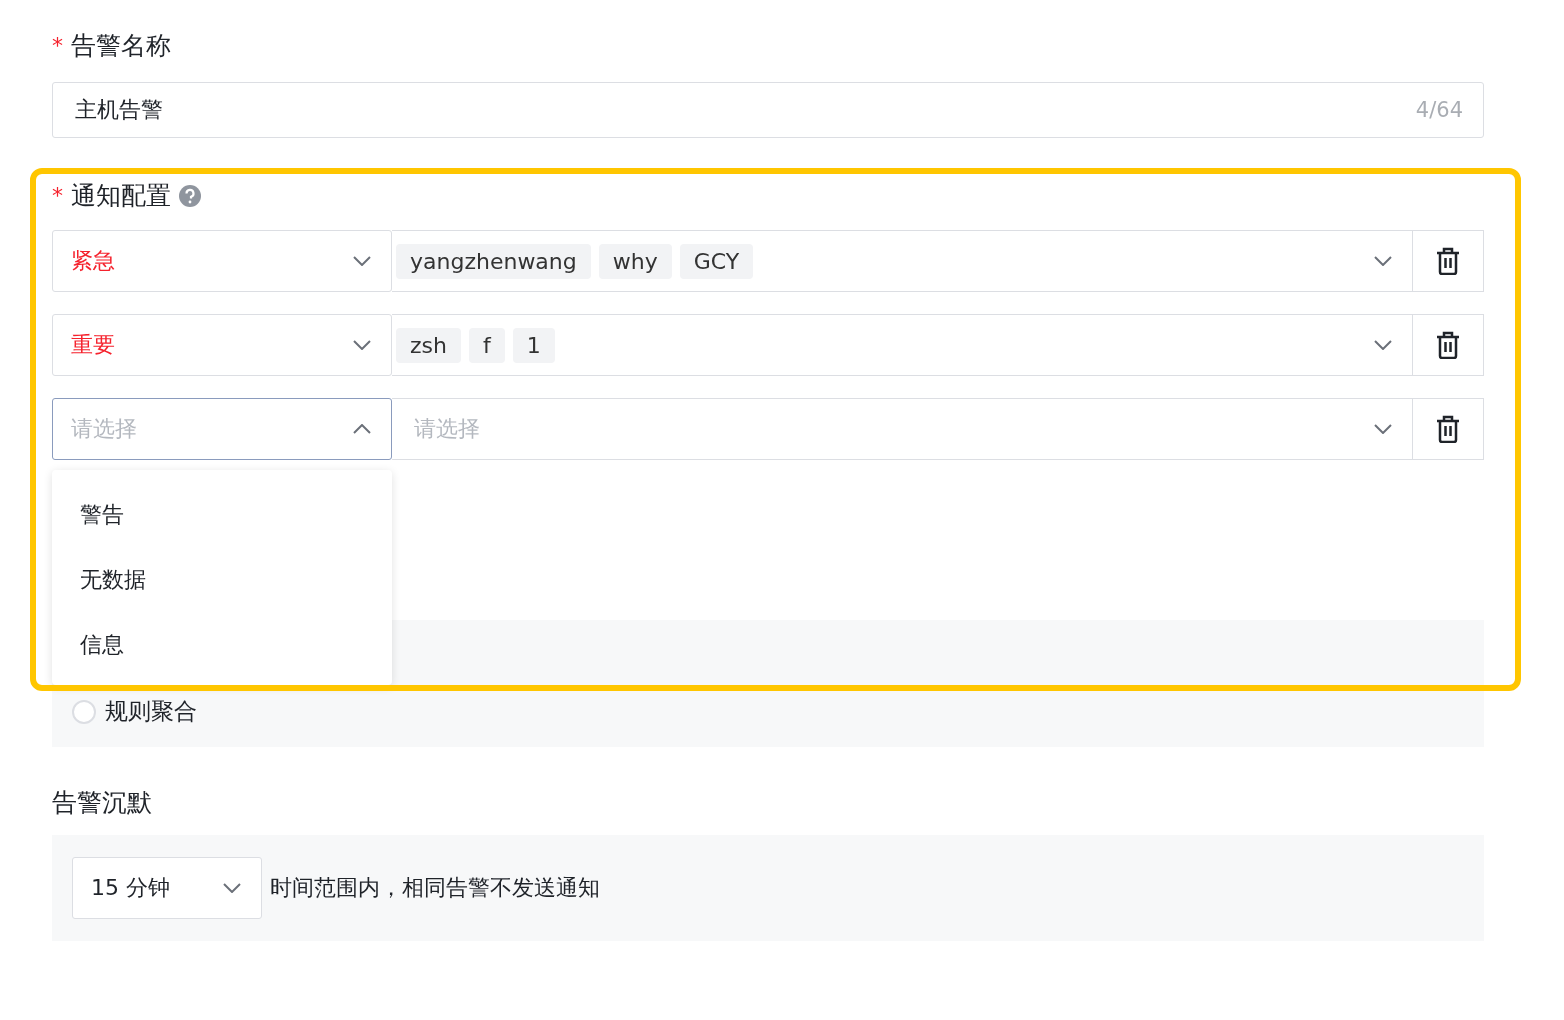 The height and width of the screenshot is (1020, 1564). Describe the element at coordinates (222, 644) in the screenshot. I see `dropdown-option: 信息` at that location.